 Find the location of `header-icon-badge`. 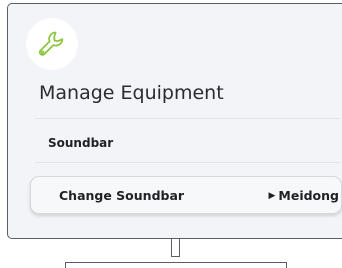

header-icon-badge is located at coordinates (52, 44).